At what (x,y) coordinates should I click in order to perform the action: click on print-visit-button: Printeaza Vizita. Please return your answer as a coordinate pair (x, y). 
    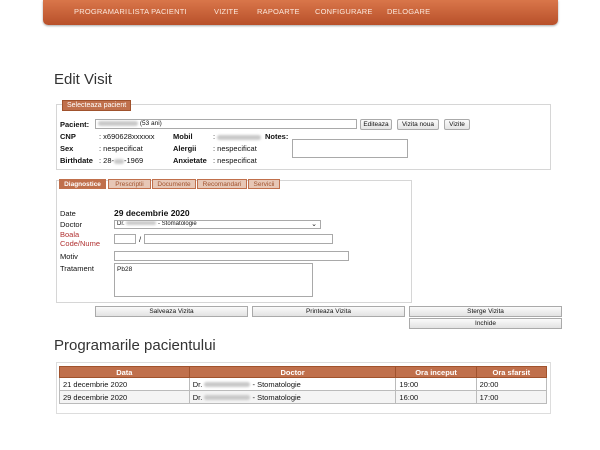
    Looking at the image, I should click on (328, 311).